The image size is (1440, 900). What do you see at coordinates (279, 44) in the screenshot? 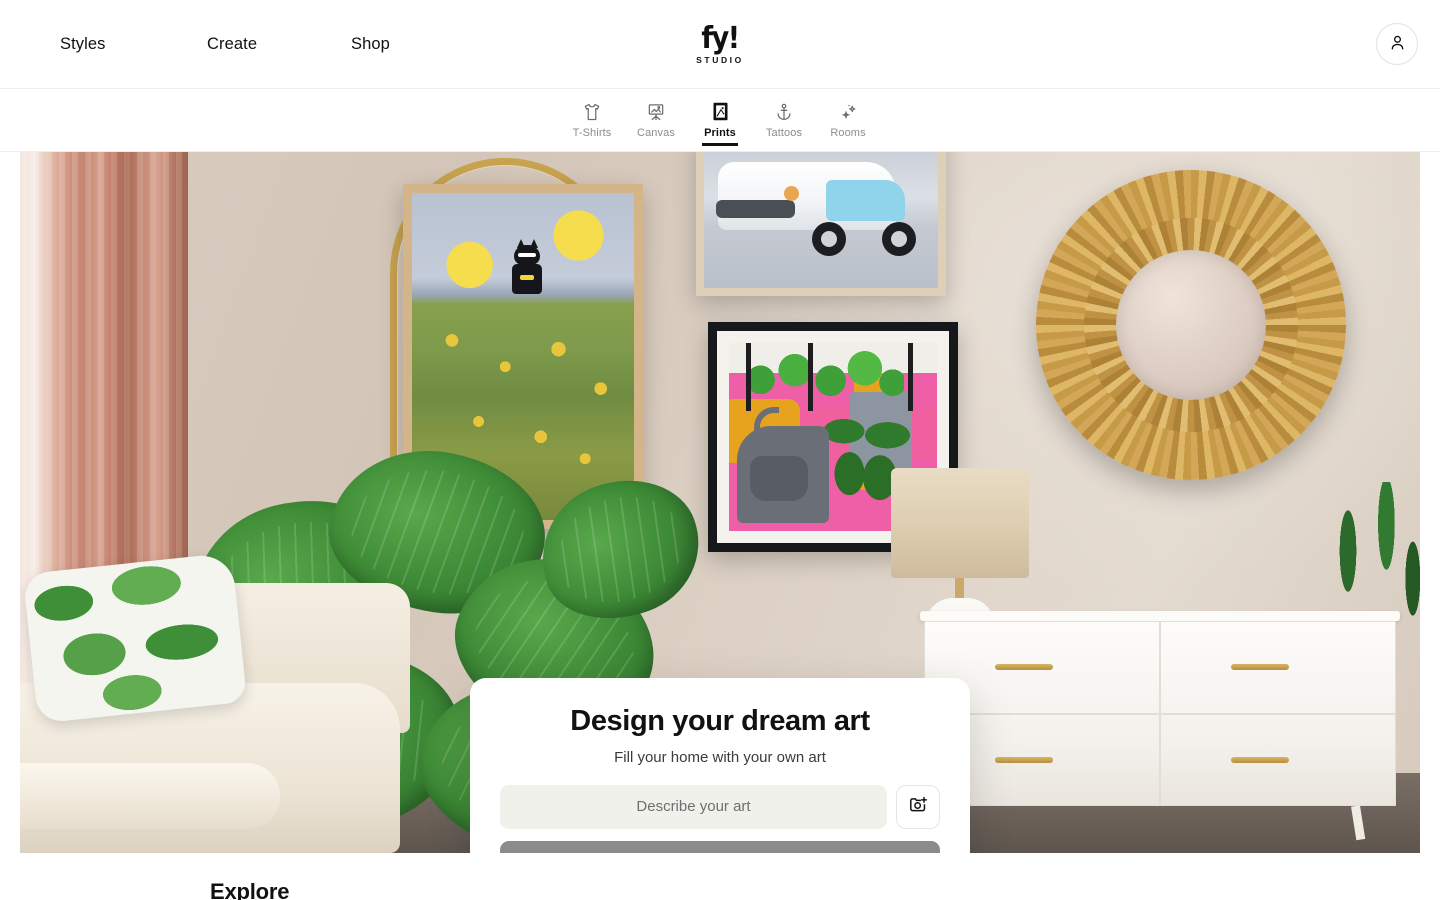
I see `nav-link-create: Create` at bounding box center [279, 44].